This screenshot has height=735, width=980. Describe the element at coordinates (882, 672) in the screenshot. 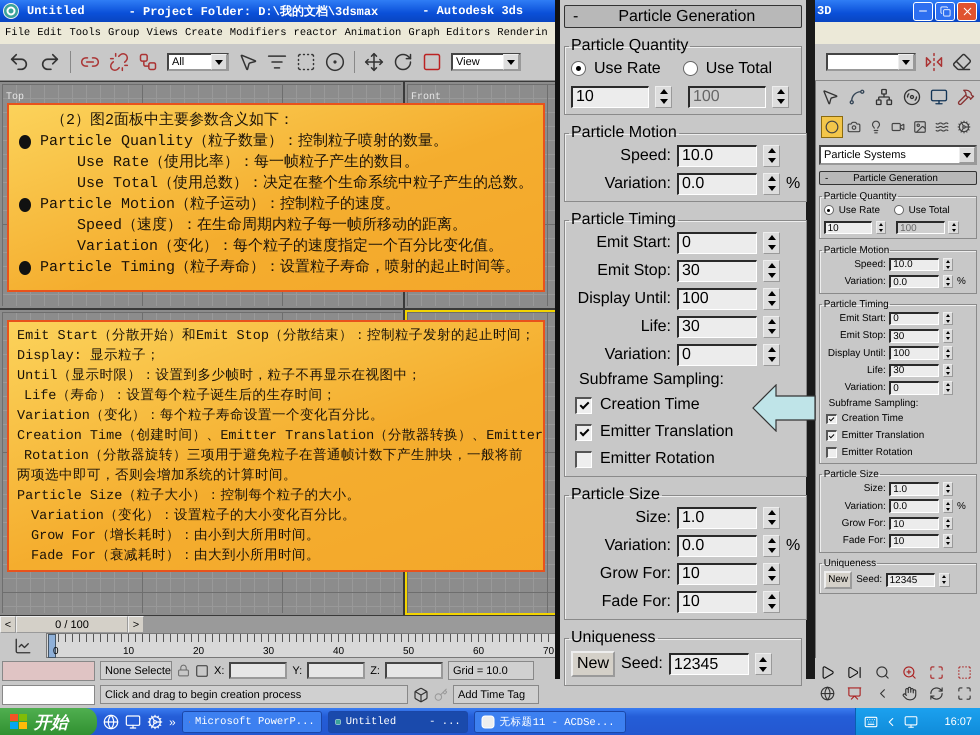

I see `zoom-icon` at that location.